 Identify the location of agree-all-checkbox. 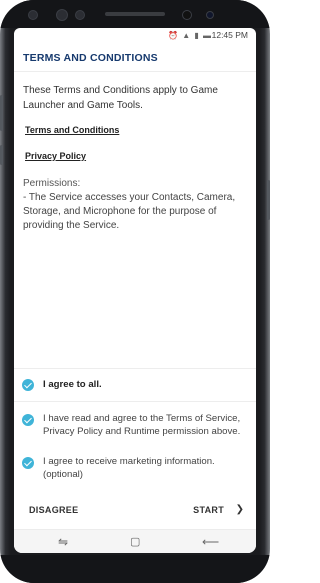
(28, 385).